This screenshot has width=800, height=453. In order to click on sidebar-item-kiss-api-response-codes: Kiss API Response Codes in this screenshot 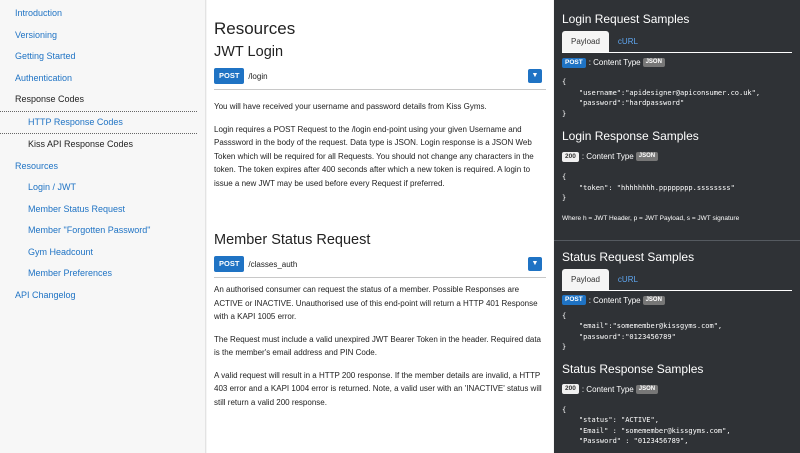, I will do `click(102, 145)`.